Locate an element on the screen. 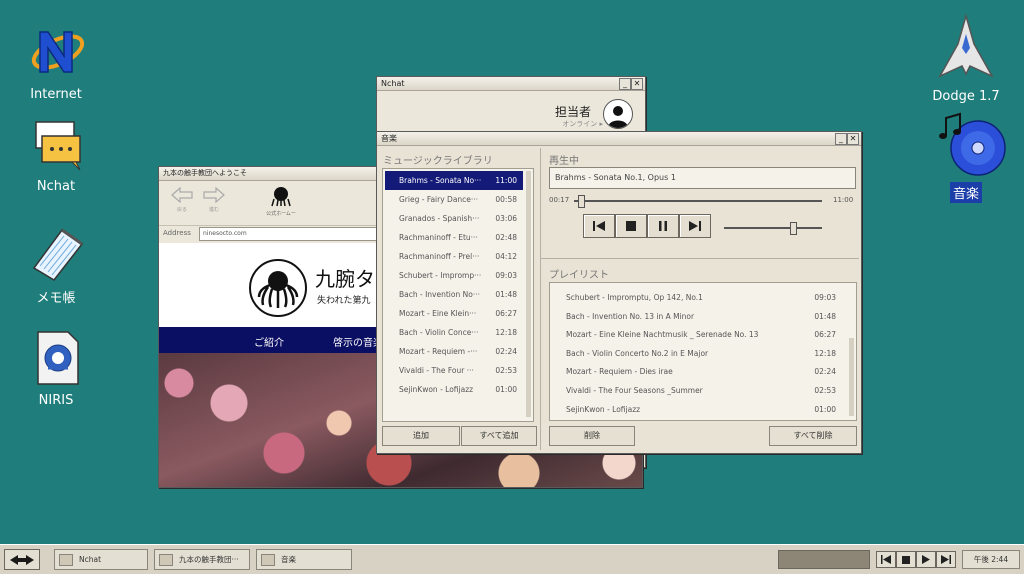 The height and width of the screenshot is (574, 1024). library-item-duration: 01:48 is located at coordinates (506, 294).